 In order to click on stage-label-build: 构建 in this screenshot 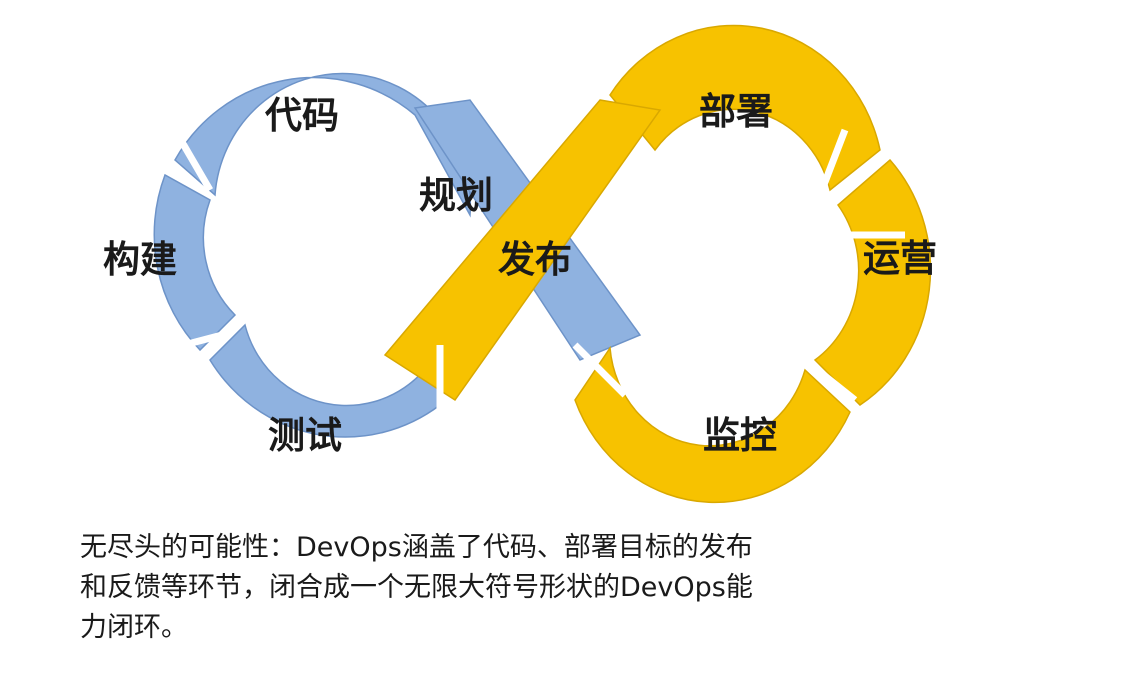, I will do `click(140, 259)`.